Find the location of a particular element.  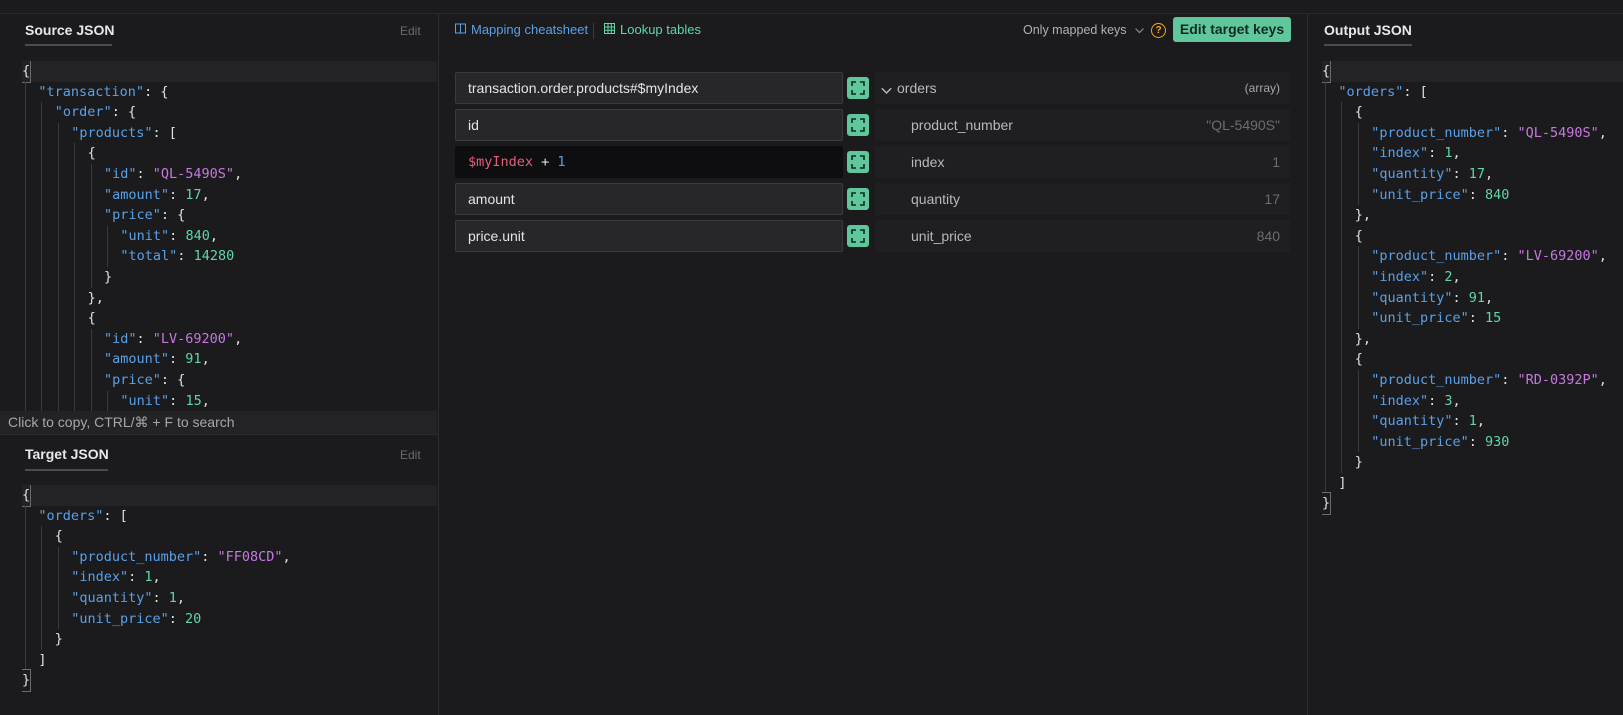

edit-target-keys-button: Edit target keys is located at coordinates (1232, 29).